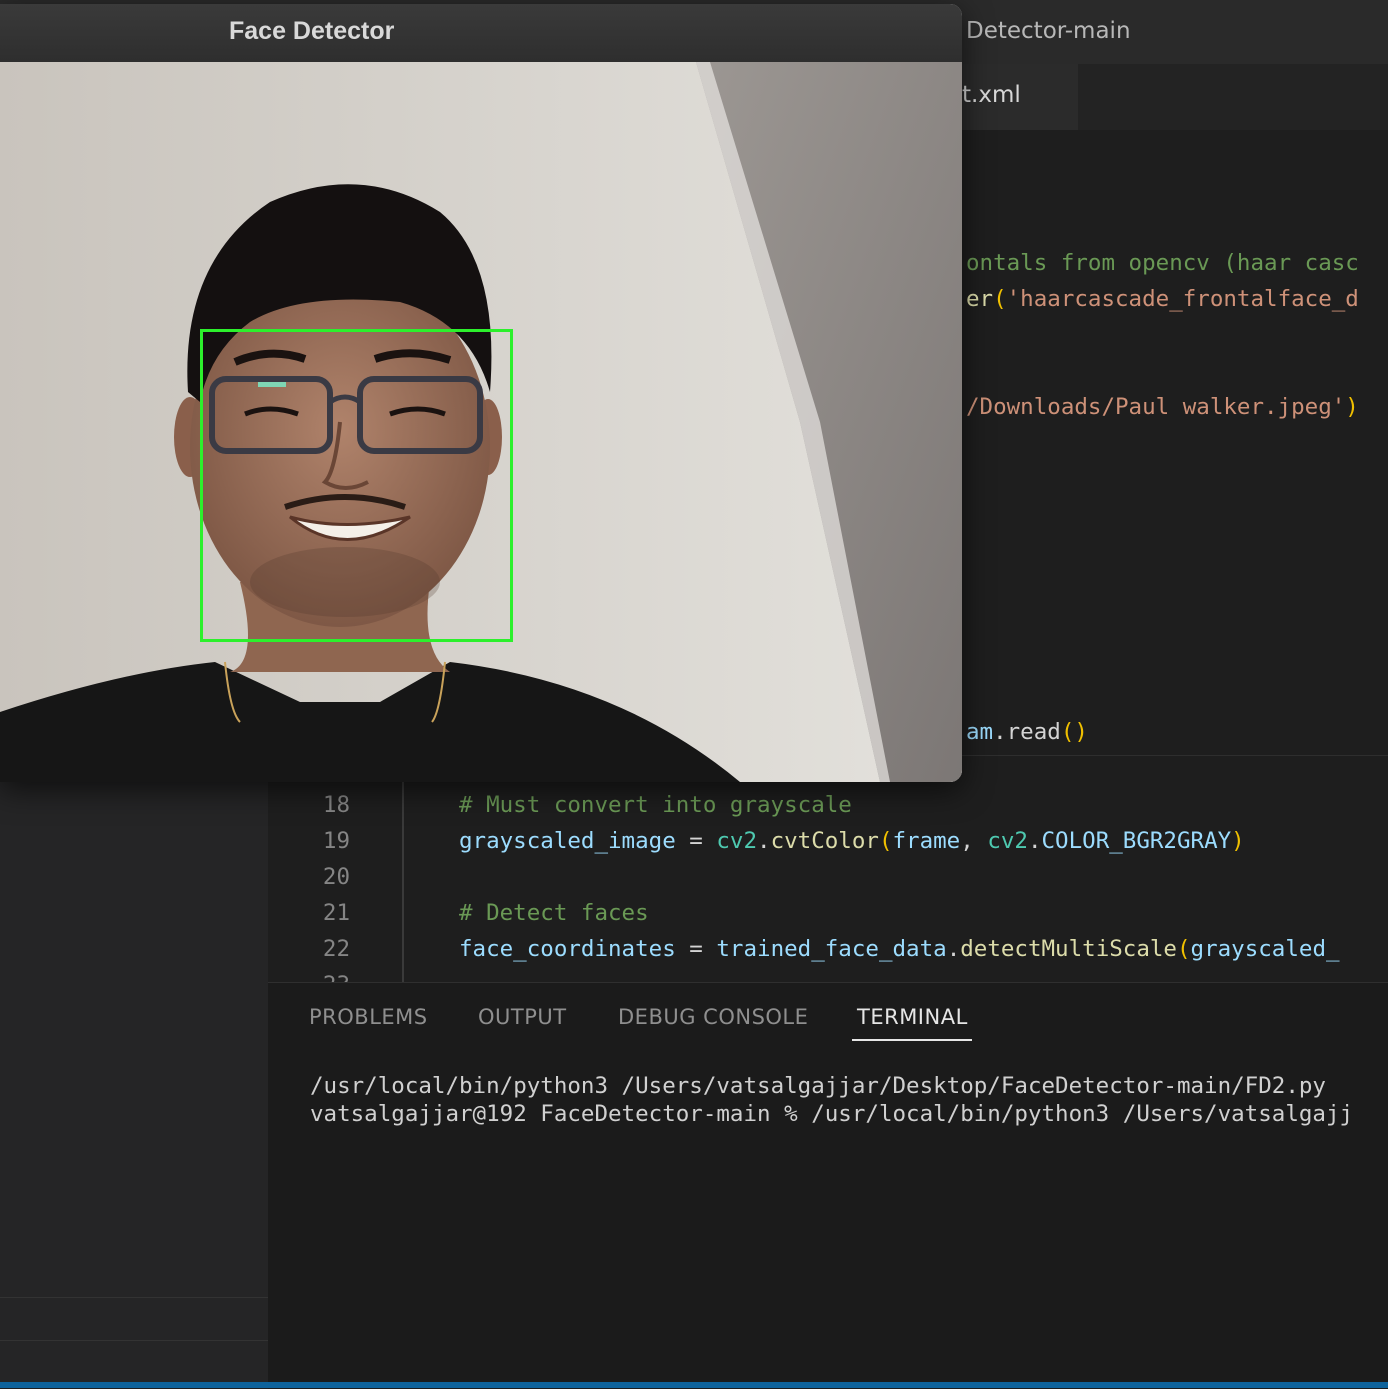  I want to click on explorer-sidebar, so click(134, 1085).